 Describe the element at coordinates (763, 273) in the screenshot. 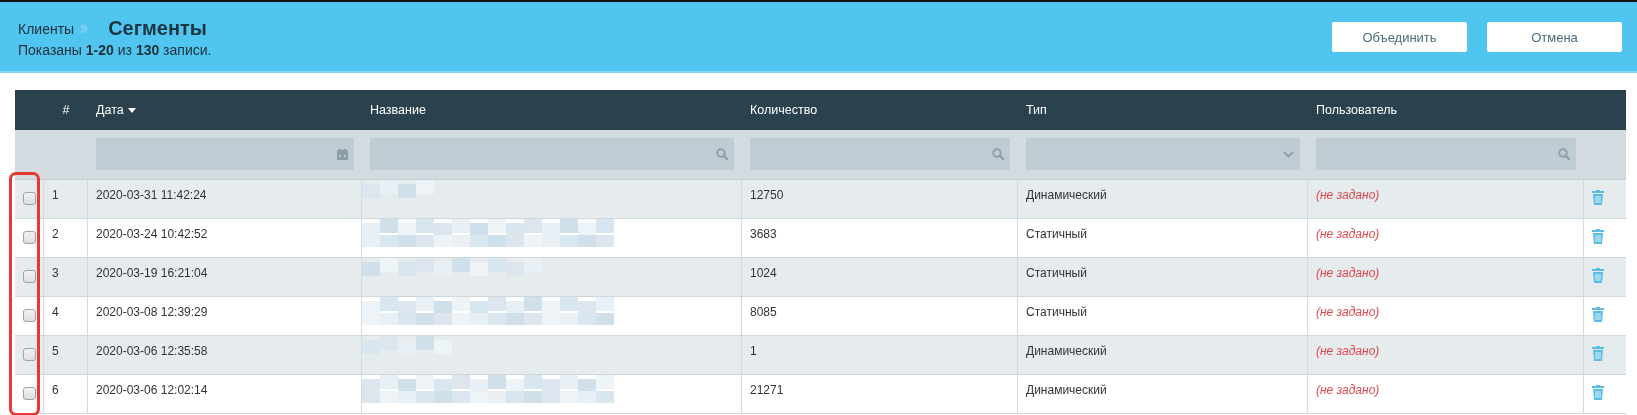

I see `quantity-cell: 1024` at that location.